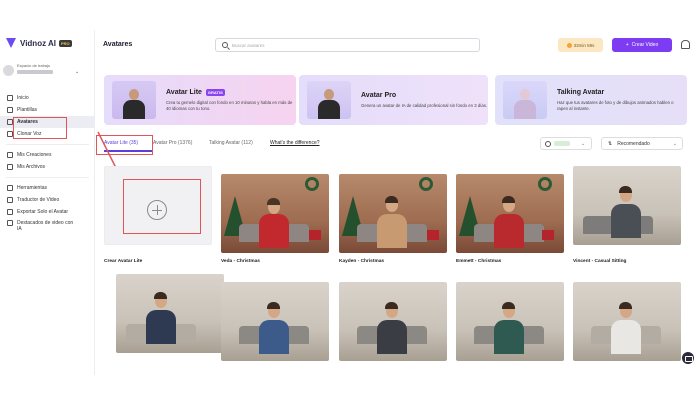 The width and height of the screenshot is (700, 400). Describe the element at coordinates (688, 358) in the screenshot. I see `chat-support-icon` at that location.